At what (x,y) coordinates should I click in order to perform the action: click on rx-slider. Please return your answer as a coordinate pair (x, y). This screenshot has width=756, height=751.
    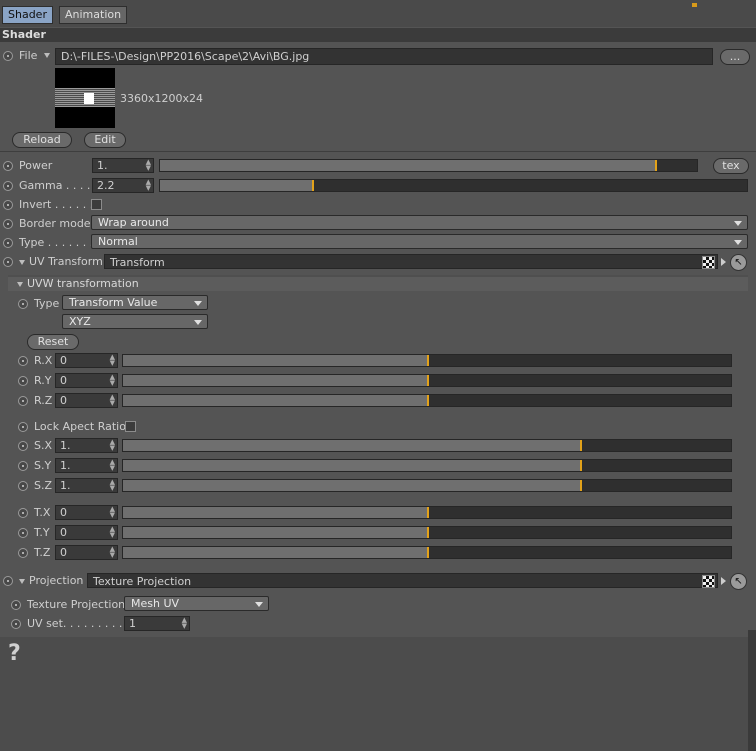
    Looking at the image, I should click on (427, 360).